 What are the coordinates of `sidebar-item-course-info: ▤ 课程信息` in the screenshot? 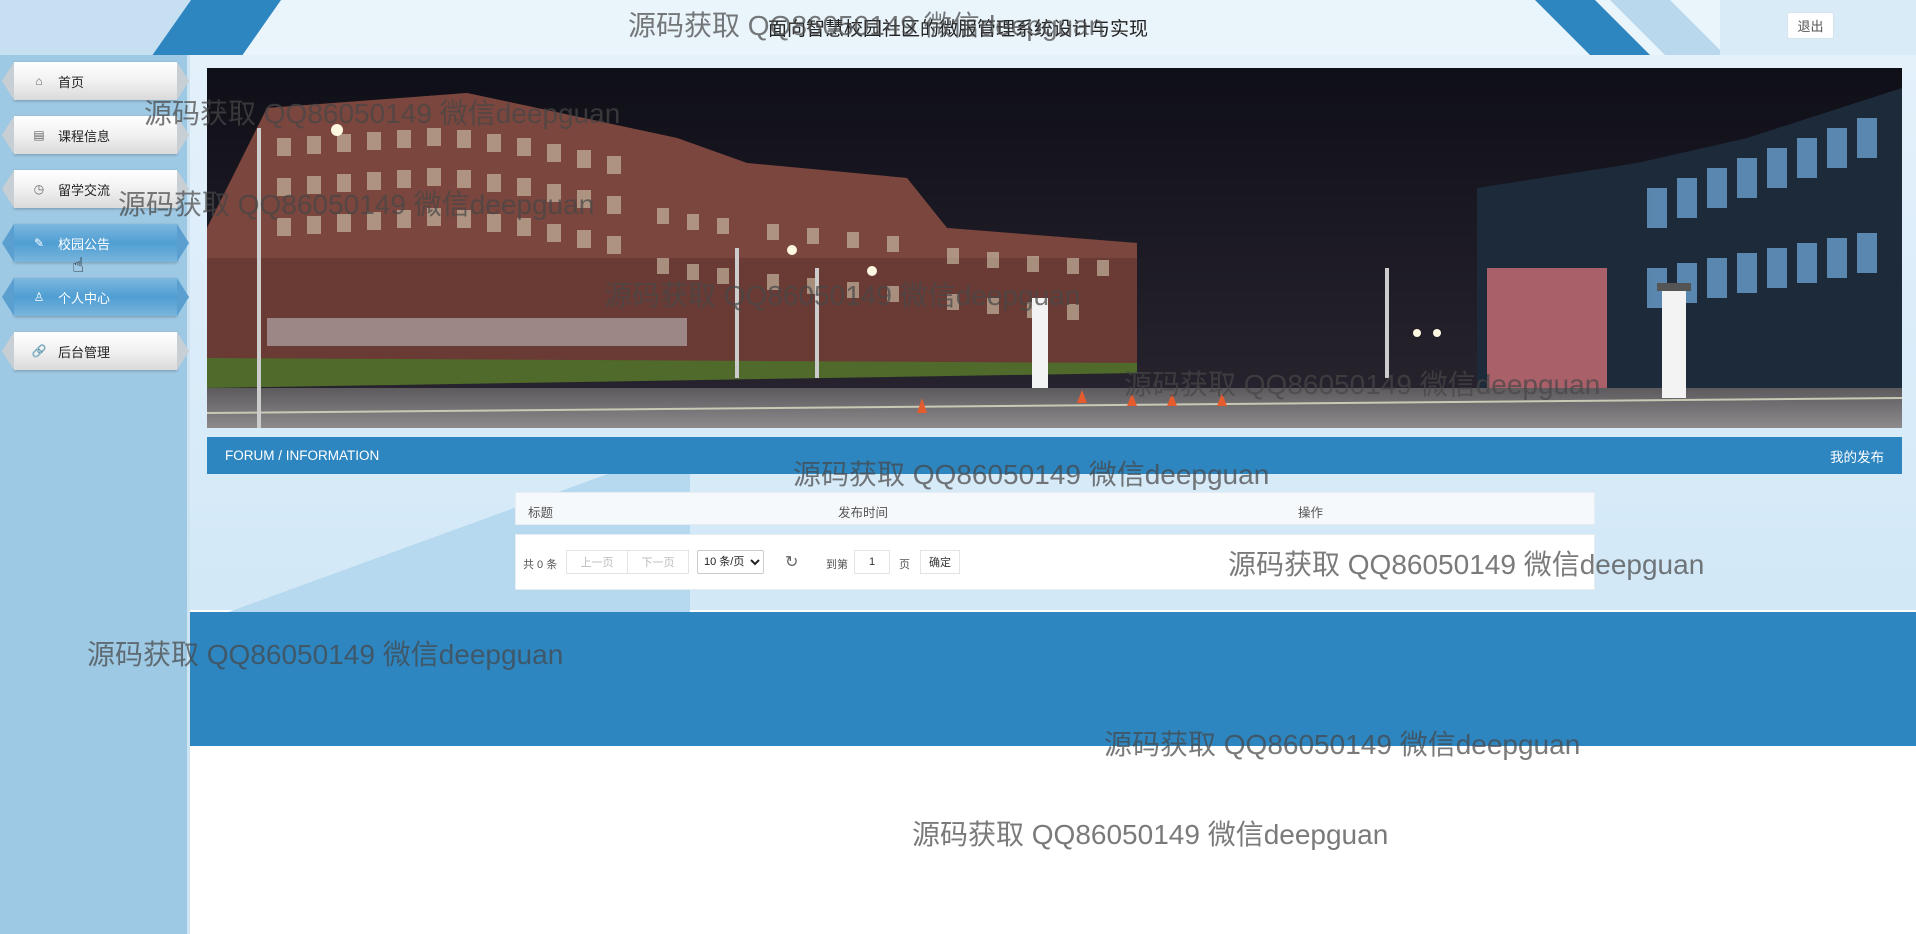 It's located at (95, 135).